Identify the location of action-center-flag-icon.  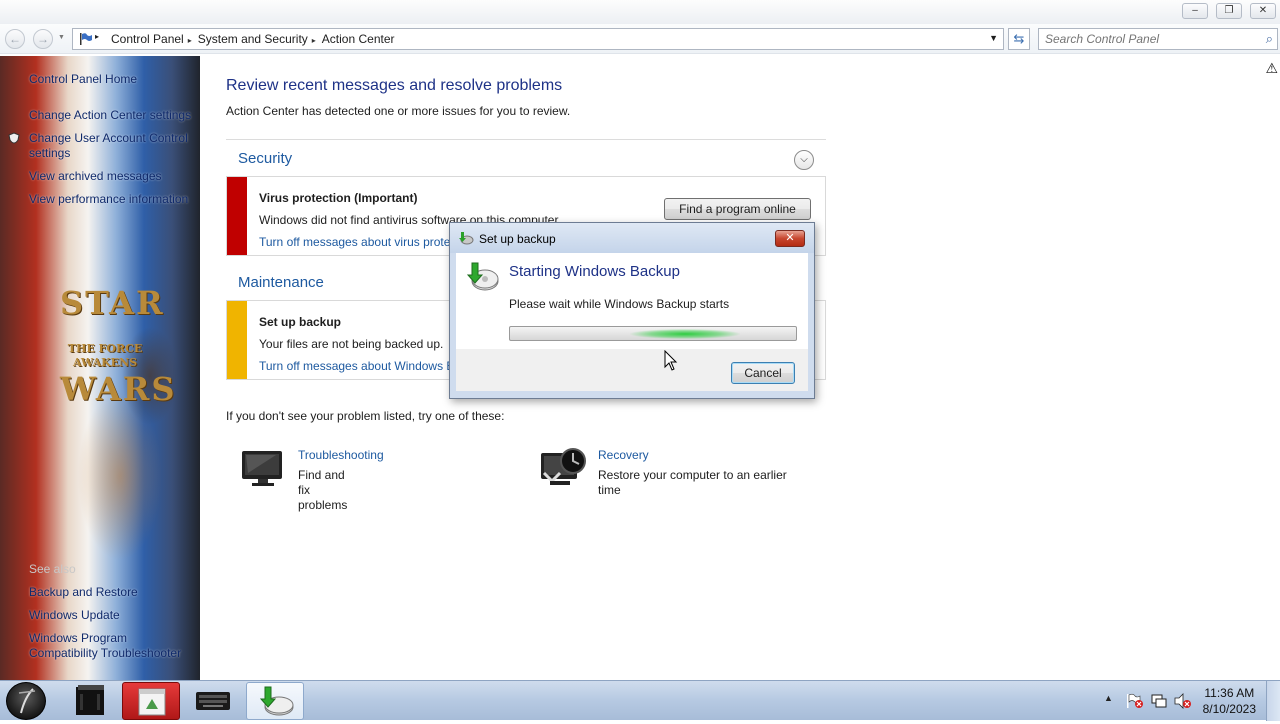
(1135, 701).